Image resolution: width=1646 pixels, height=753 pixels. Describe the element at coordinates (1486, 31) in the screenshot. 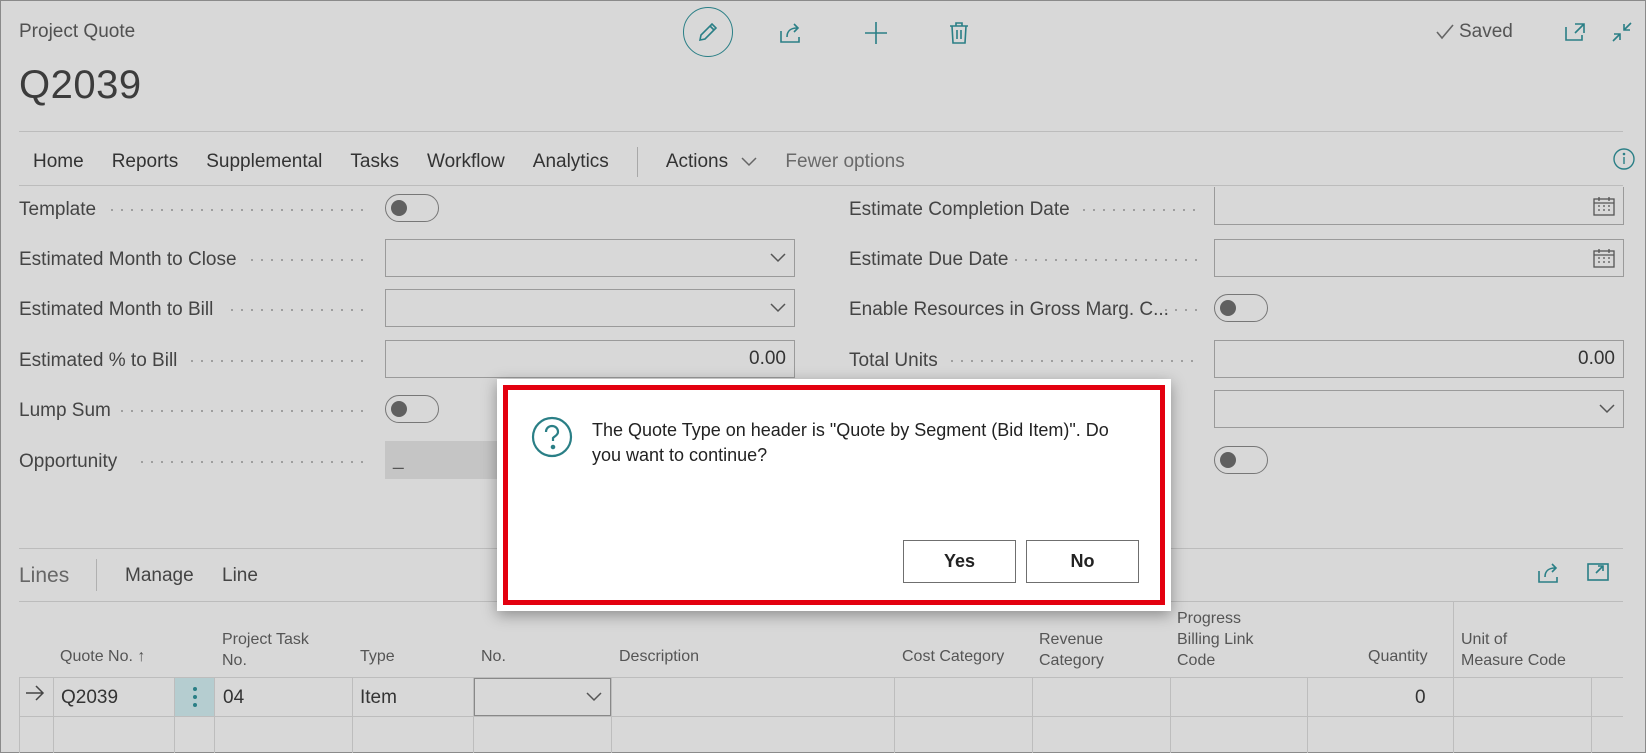

I see `saved-label: Saved` at that location.